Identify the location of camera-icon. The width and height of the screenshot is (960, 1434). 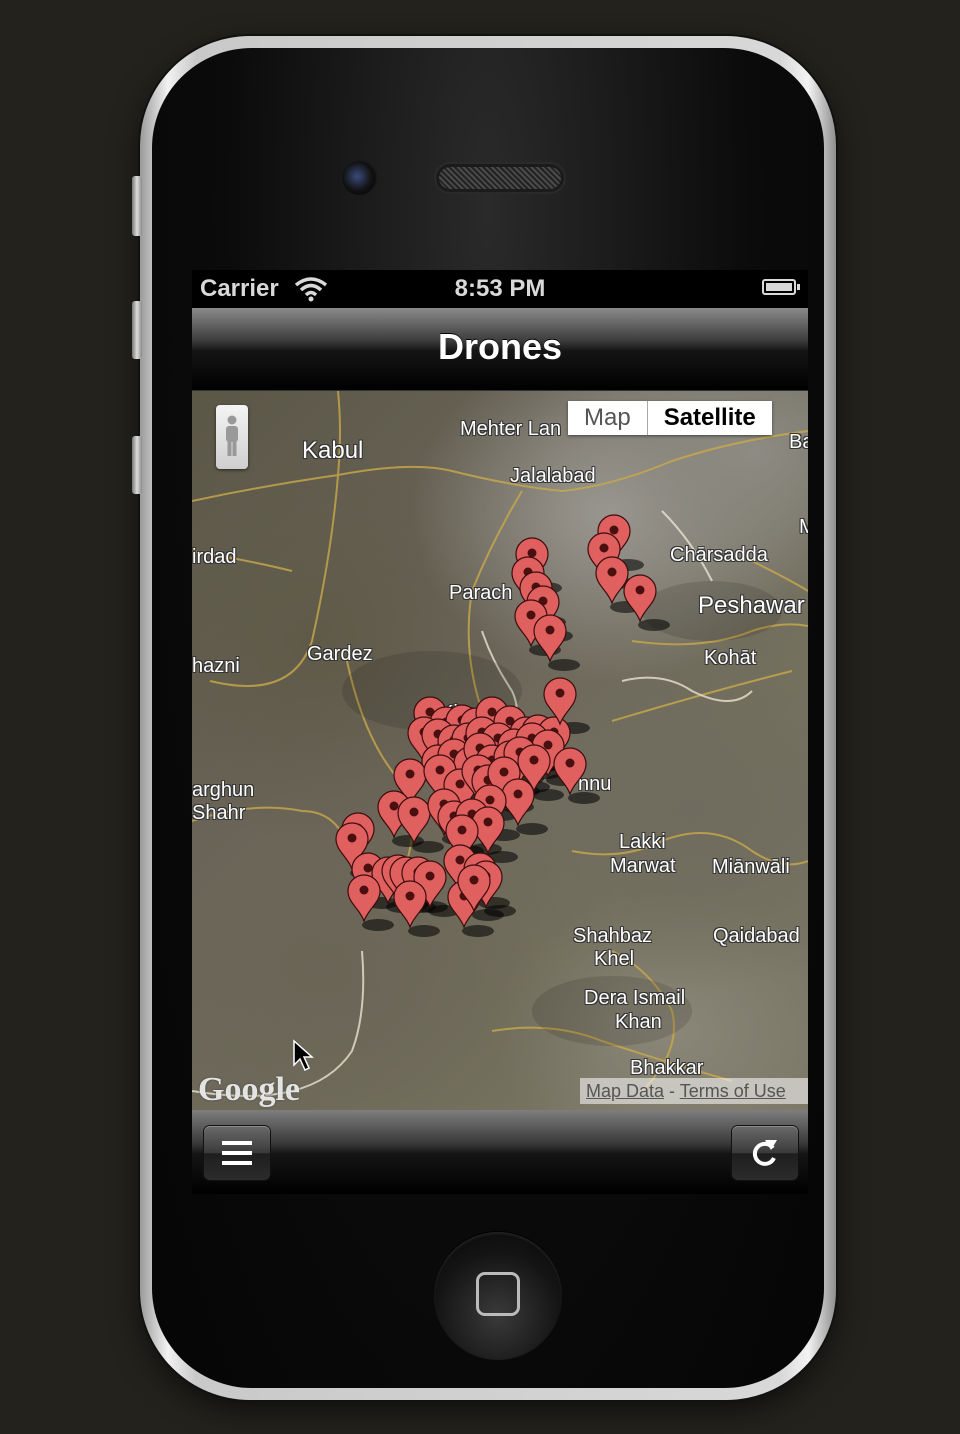
(359, 178).